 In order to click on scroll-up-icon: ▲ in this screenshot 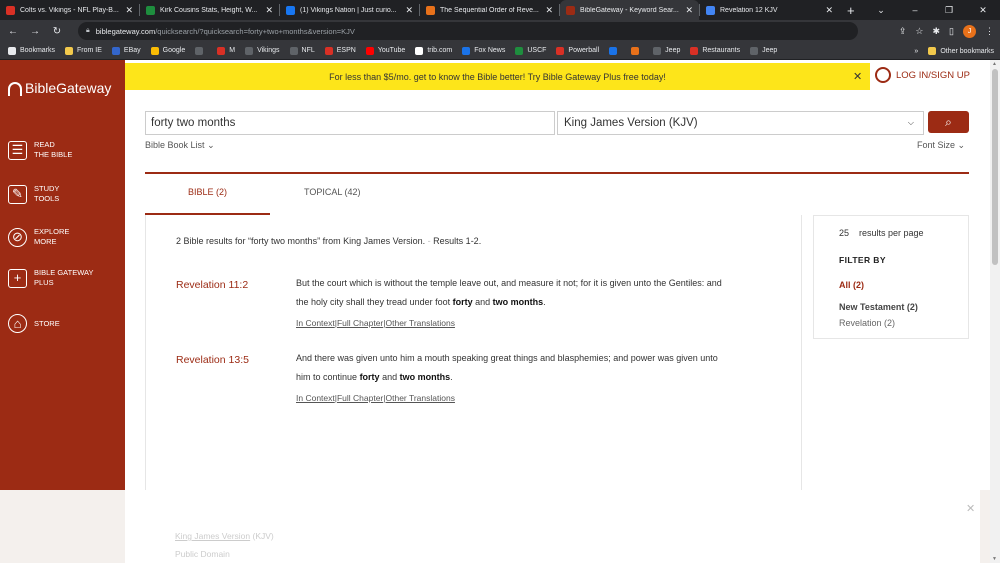, I will do `click(994, 64)`.